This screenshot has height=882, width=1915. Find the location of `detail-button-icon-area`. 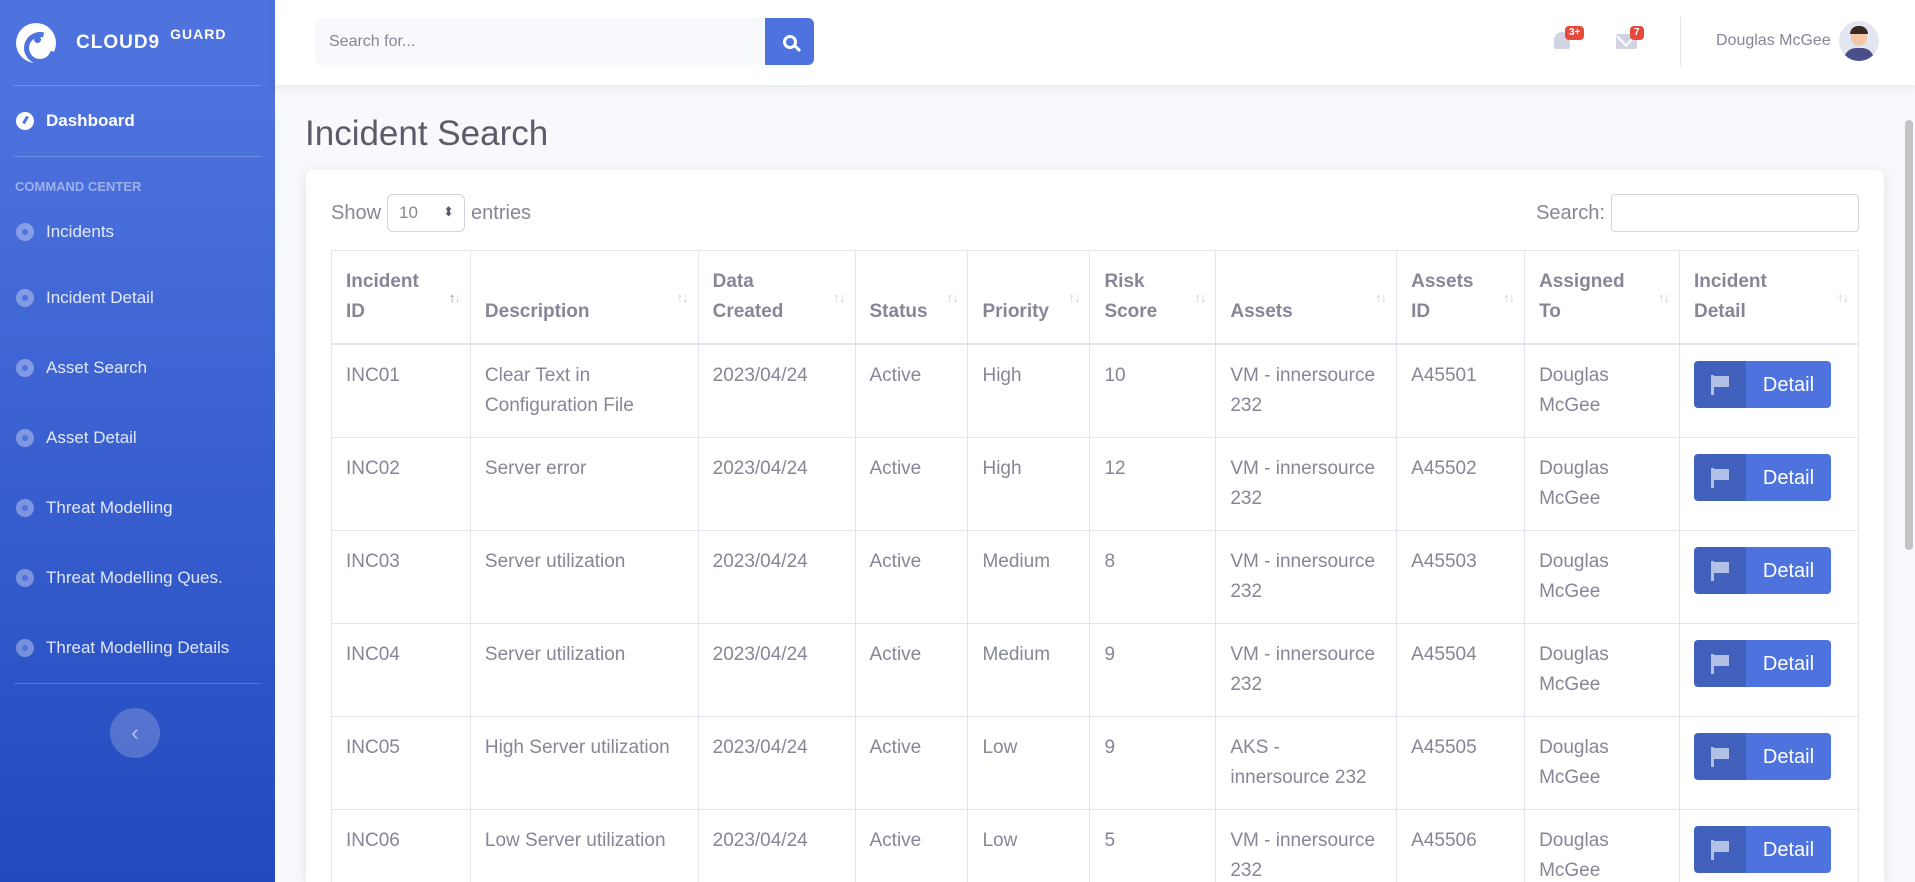

detail-button-icon-area is located at coordinates (1719, 663).